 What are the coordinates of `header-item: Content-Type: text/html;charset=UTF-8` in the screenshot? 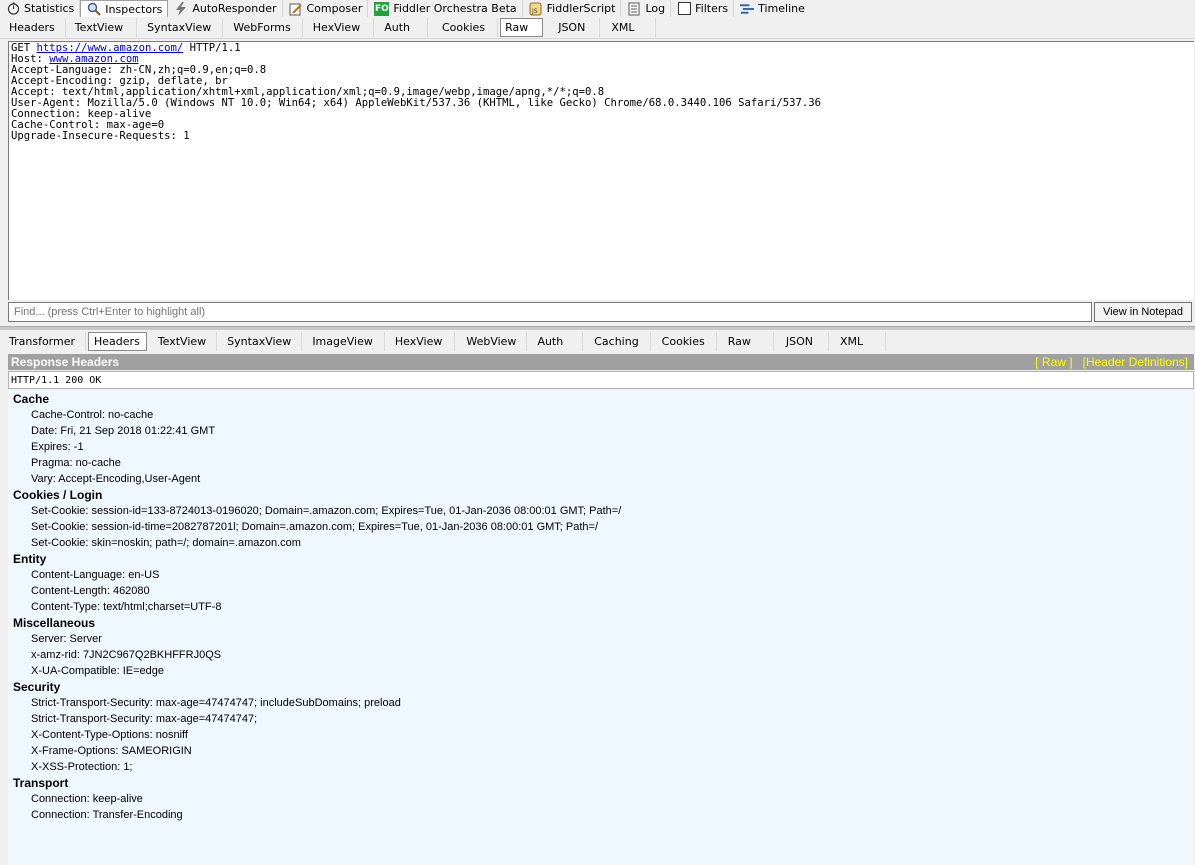 It's located at (601, 607).